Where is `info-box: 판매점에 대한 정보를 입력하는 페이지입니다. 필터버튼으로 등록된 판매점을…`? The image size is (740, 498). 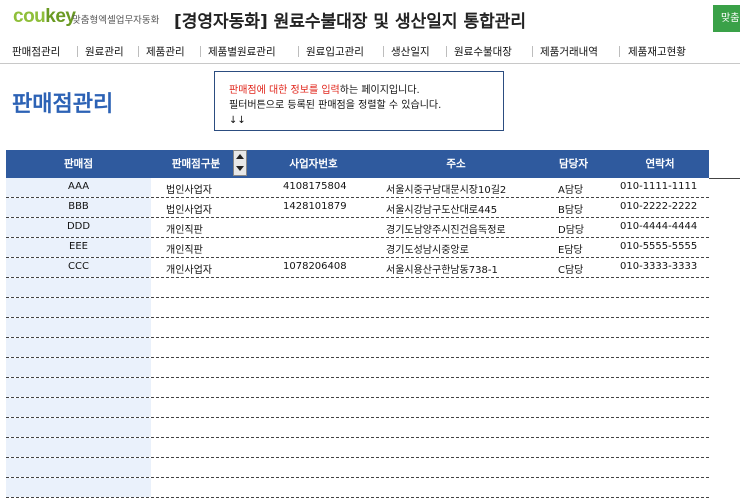
info-box: 판매점에 대한 정보를 입력하는 페이지입니다. 필터버튼으로 등록된 판매점을… is located at coordinates (359, 101).